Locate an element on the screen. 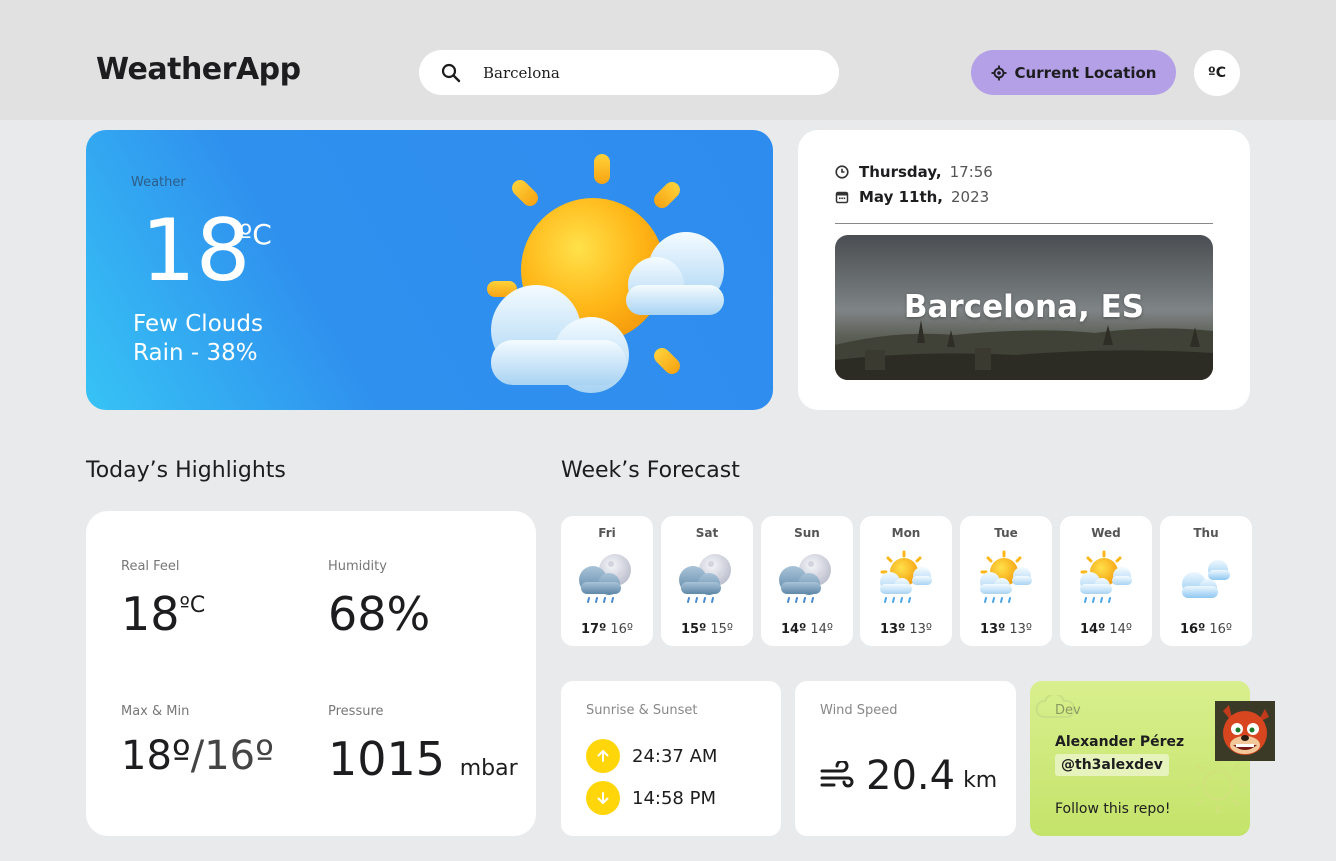 The image size is (1336, 861). crosshair-icon is located at coordinates (999, 72).